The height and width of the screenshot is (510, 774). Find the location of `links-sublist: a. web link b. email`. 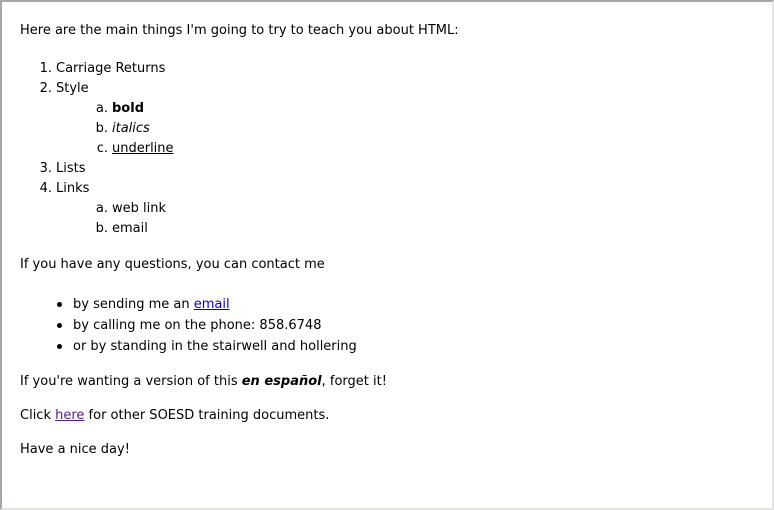

links-sublist: a. web link b. email is located at coordinates (408, 219).